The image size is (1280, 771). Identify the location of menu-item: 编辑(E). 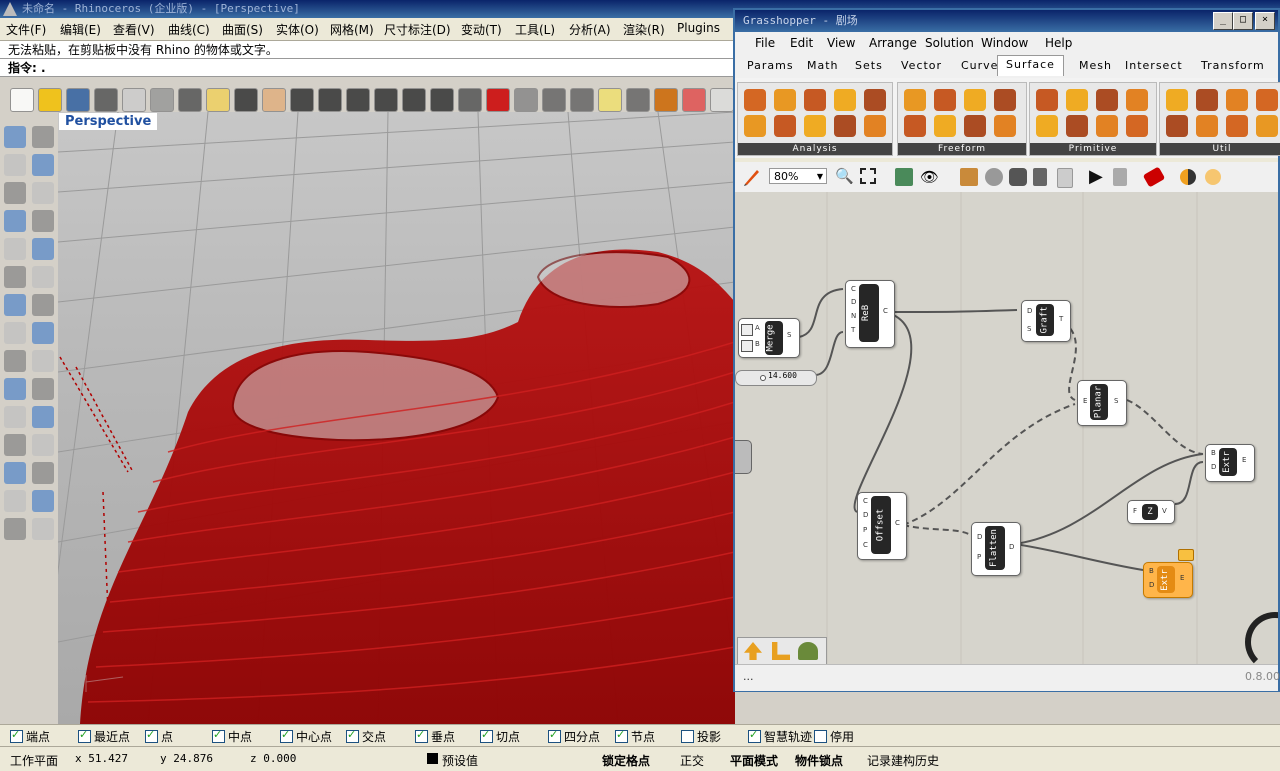
(80, 29).